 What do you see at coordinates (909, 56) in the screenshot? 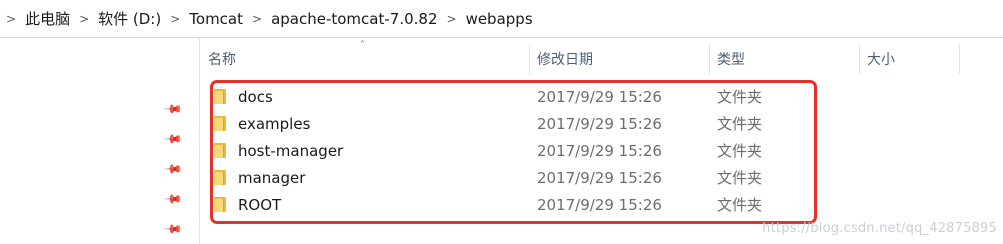
I see `column-size: 大小` at bounding box center [909, 56].